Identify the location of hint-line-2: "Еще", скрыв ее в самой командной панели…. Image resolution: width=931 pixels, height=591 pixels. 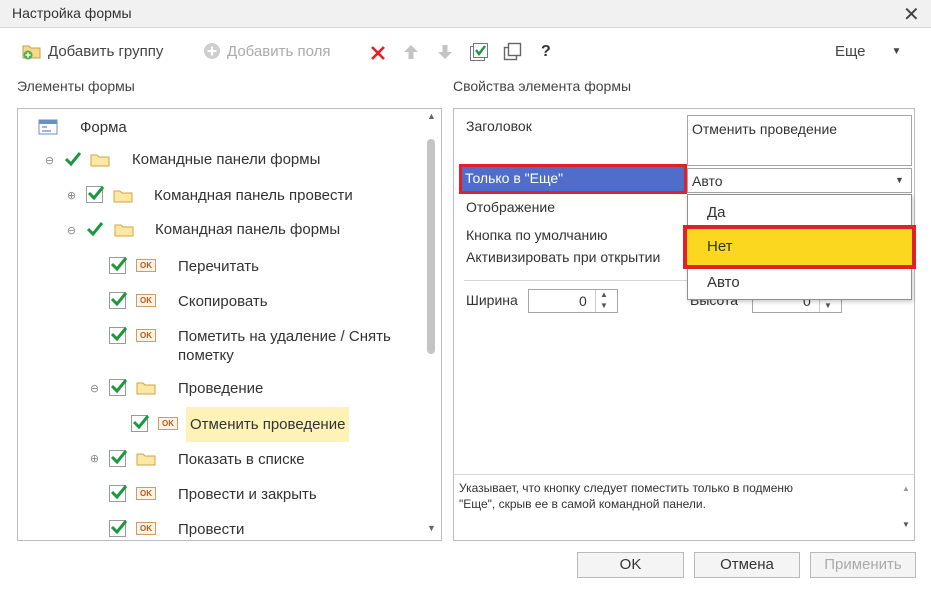
(582, 504).